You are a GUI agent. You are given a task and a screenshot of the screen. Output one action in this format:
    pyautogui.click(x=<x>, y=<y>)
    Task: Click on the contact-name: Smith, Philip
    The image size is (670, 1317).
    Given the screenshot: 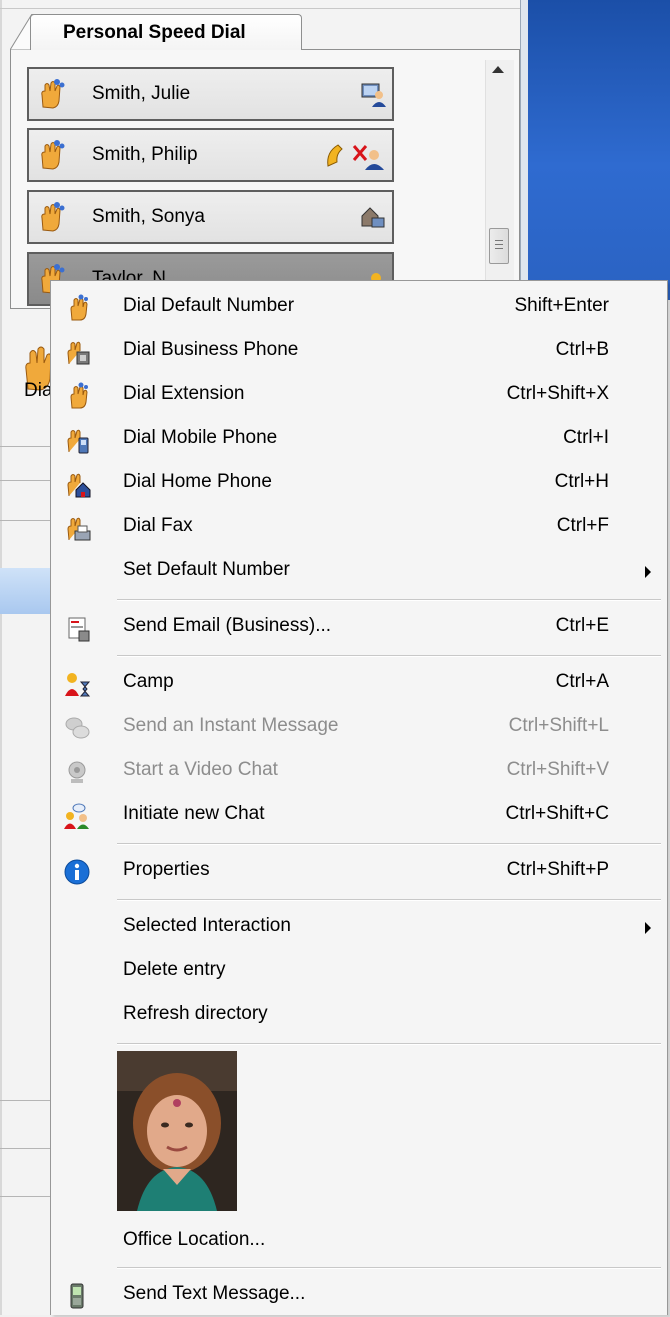 What is the action you would take?
    pyautogui.click(x=145, y=154)
    